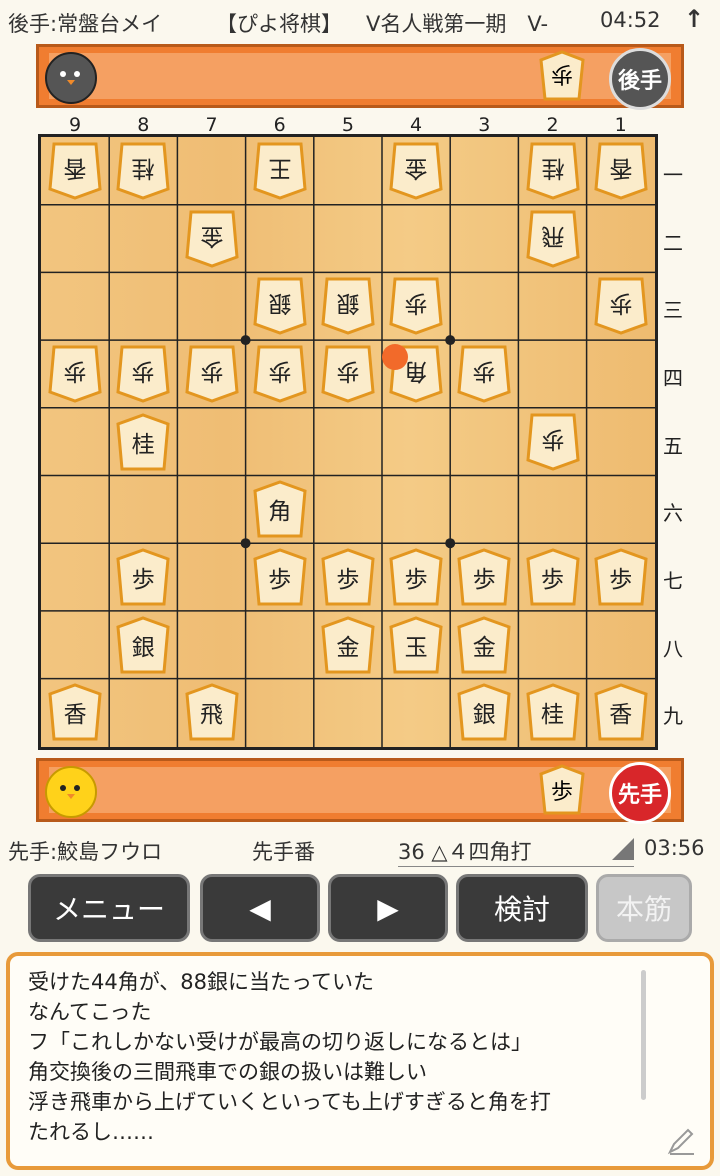 This screenshot has height=1176, width=720. What do you see at coordinates (85, 852) in the screenshot?
I see `sente-player-name: 先手:鮫島フウロ` at bounding box center [85, 852].